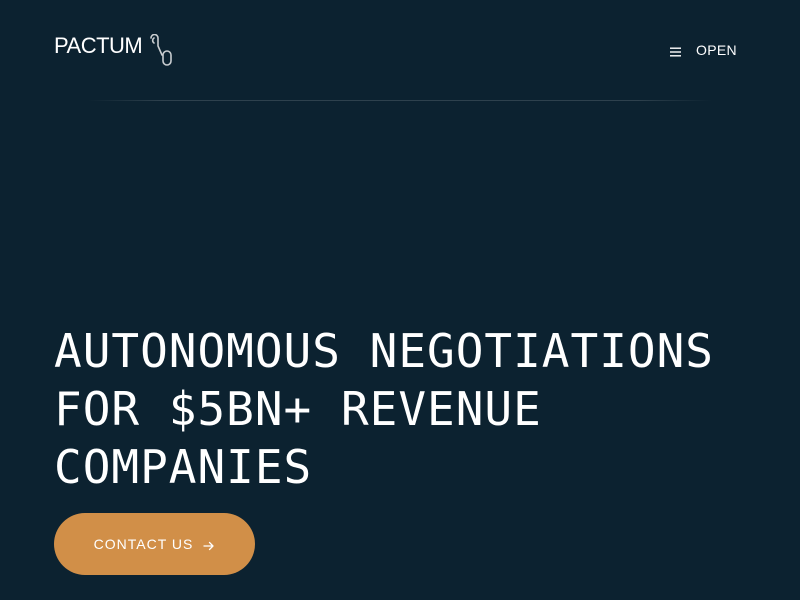 This screenshot has height=600, width=800. What do you see at coordinates (98, 45) in the screenshot?
I see `logo-text: PACTUM` at bounding box center [98, 45].